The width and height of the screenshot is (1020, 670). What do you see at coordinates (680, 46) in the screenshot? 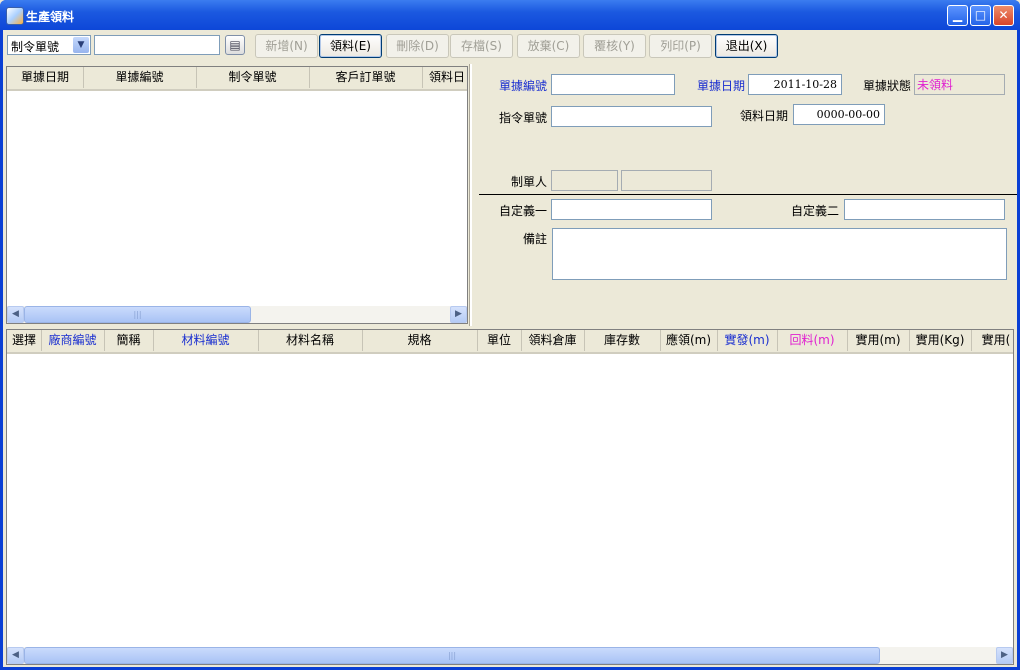
I see `toolbar-button-6: 列印(P)` at bounding box center [680, 46].